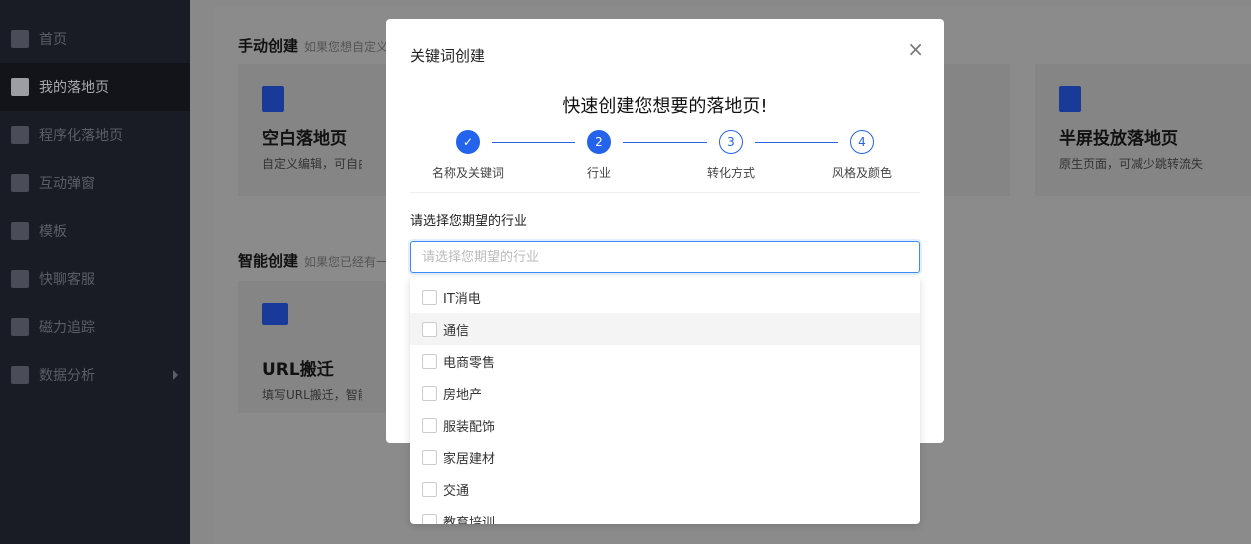 This screenshot has width=1251, height=544. I want to click on option-home: 家居建材, so click(665, 457).